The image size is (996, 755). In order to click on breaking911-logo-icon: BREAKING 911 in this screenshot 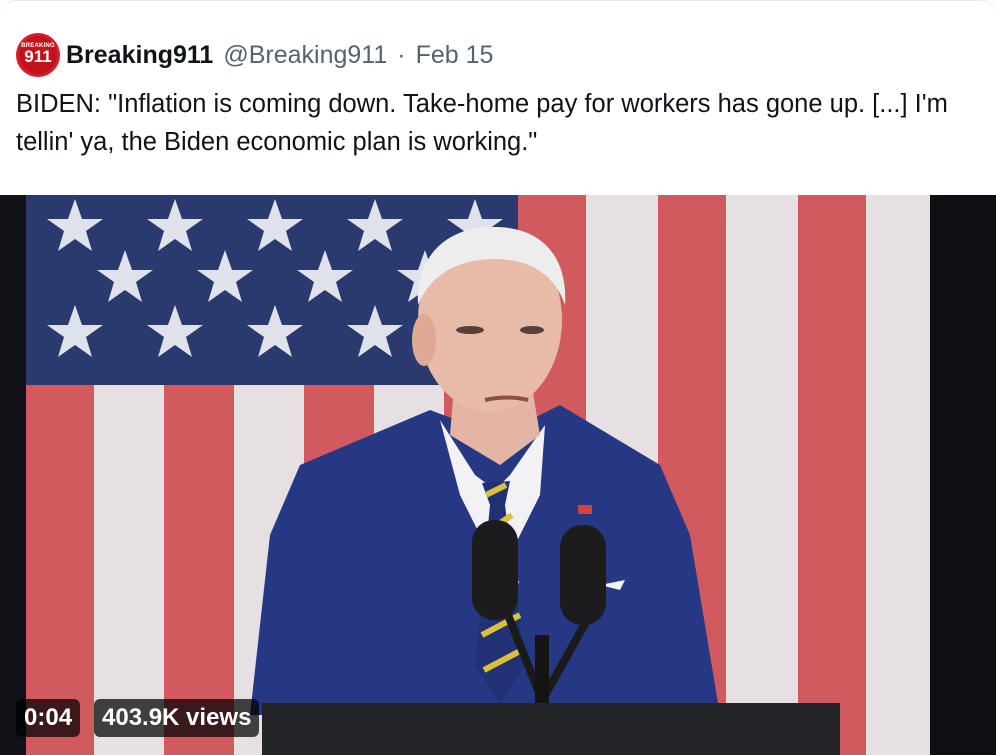, I will do `click(38, 55)`.